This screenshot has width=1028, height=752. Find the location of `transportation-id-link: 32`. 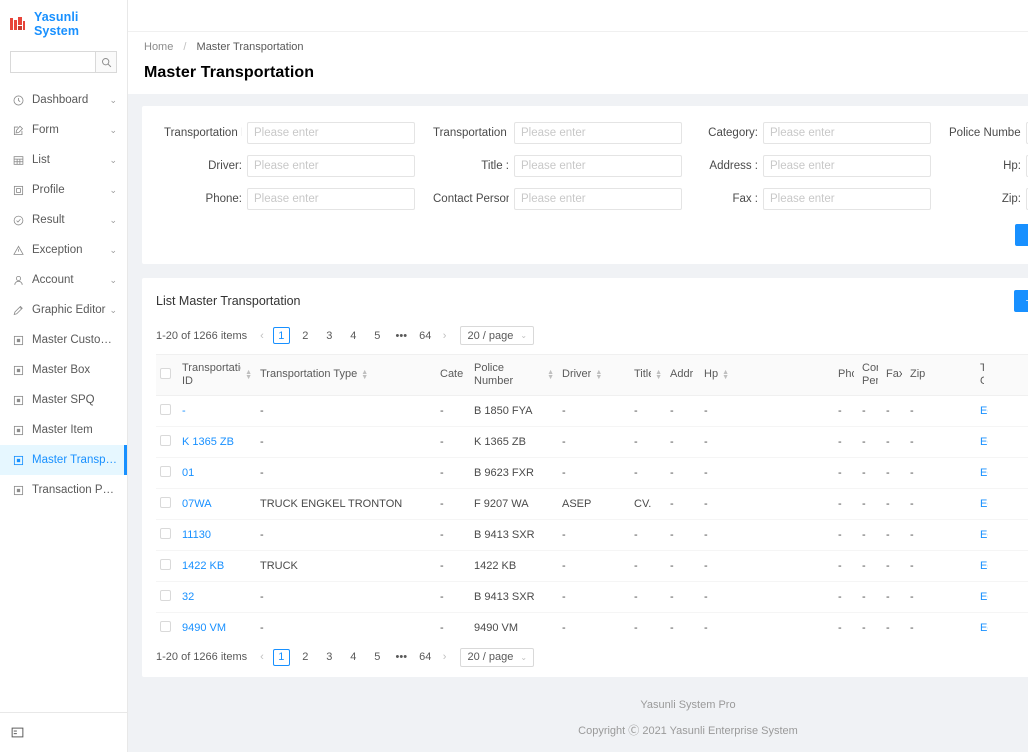

transportation-id-link: 32 is located at coordinates (188, 597).